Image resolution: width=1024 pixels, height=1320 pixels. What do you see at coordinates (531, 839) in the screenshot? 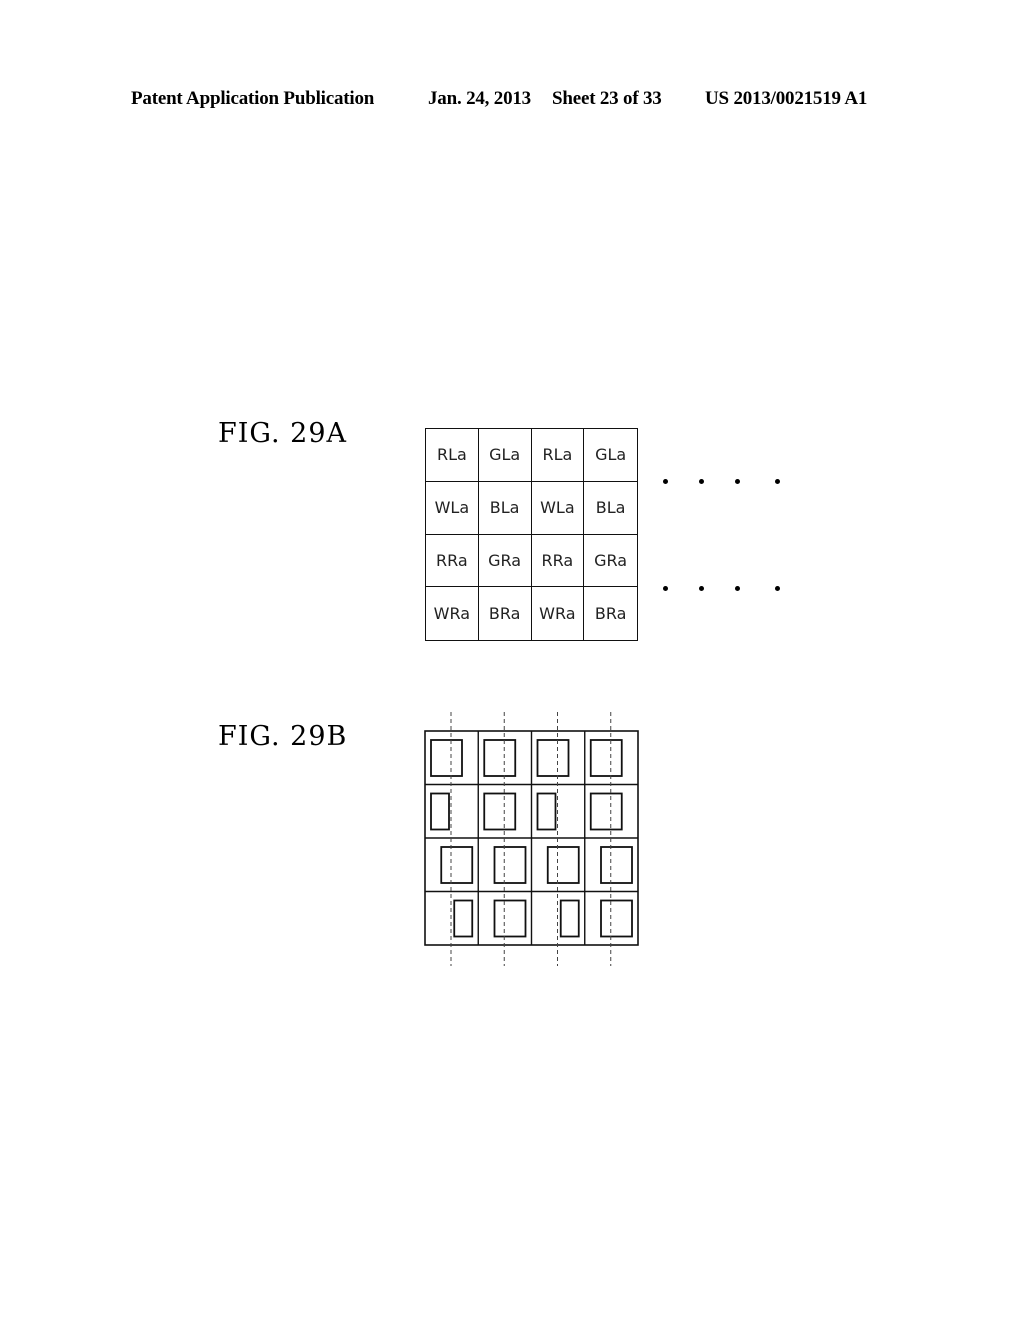
I see `fig-29b-aperture-diagram` at bounding box center [531, 839].